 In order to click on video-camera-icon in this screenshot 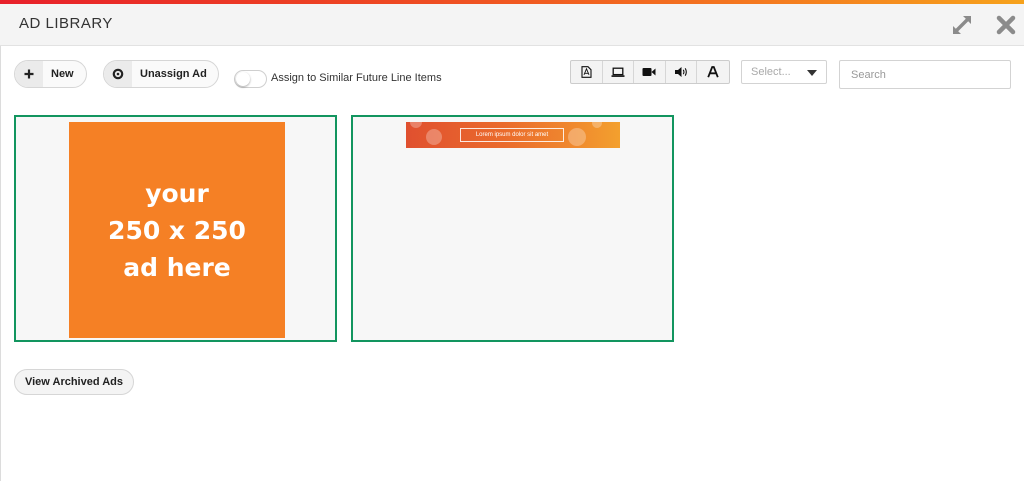, I will do `click(650, 72)`.